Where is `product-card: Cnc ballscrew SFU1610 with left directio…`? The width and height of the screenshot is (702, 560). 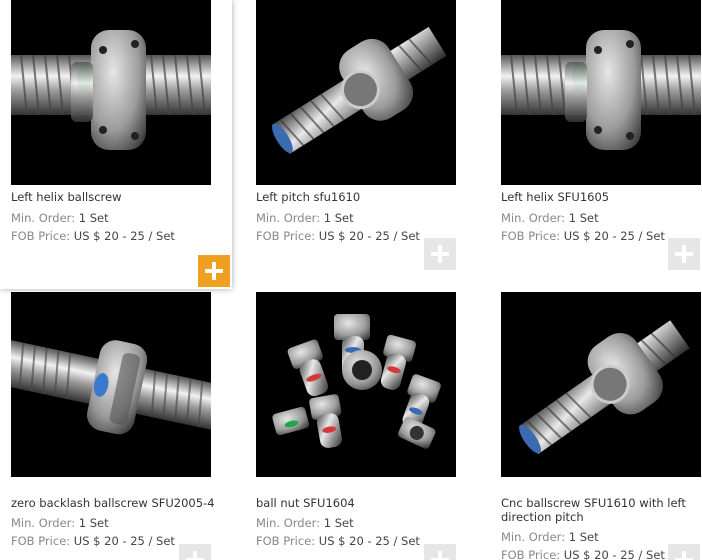 product-card: Cnc ballscrew SFU1610 with left directio… is located at coordinates (596, 426).